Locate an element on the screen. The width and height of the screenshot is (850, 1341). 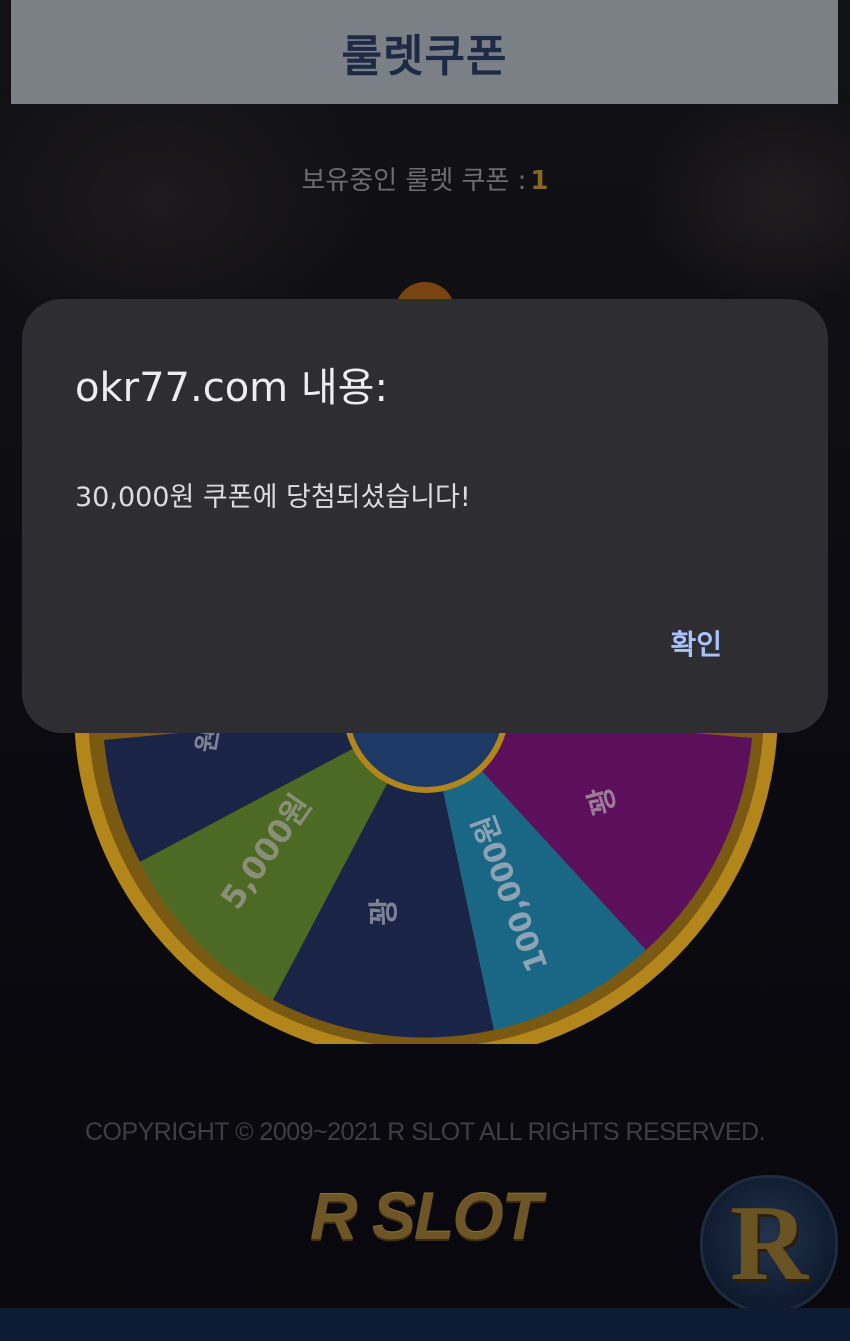
r-badge-icon: R is located at coordinates (769, 1243).